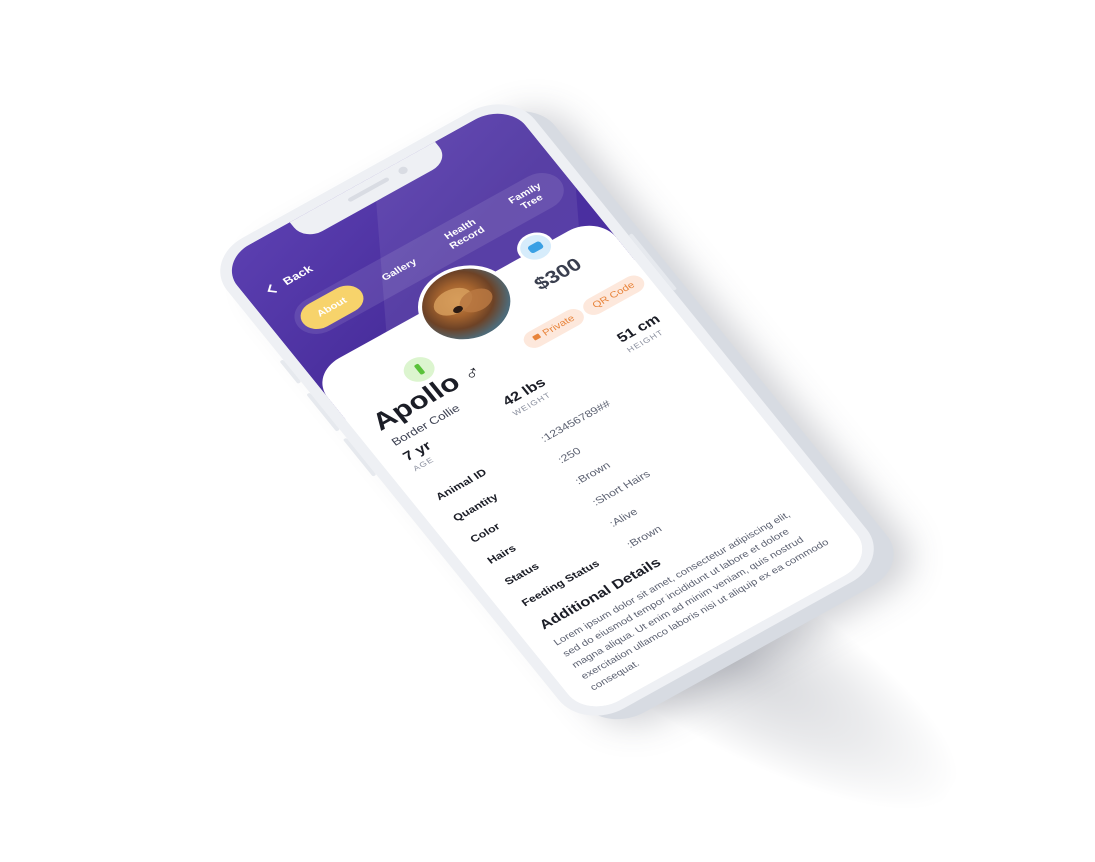  I want to click on front-camera, so click(403, 170).